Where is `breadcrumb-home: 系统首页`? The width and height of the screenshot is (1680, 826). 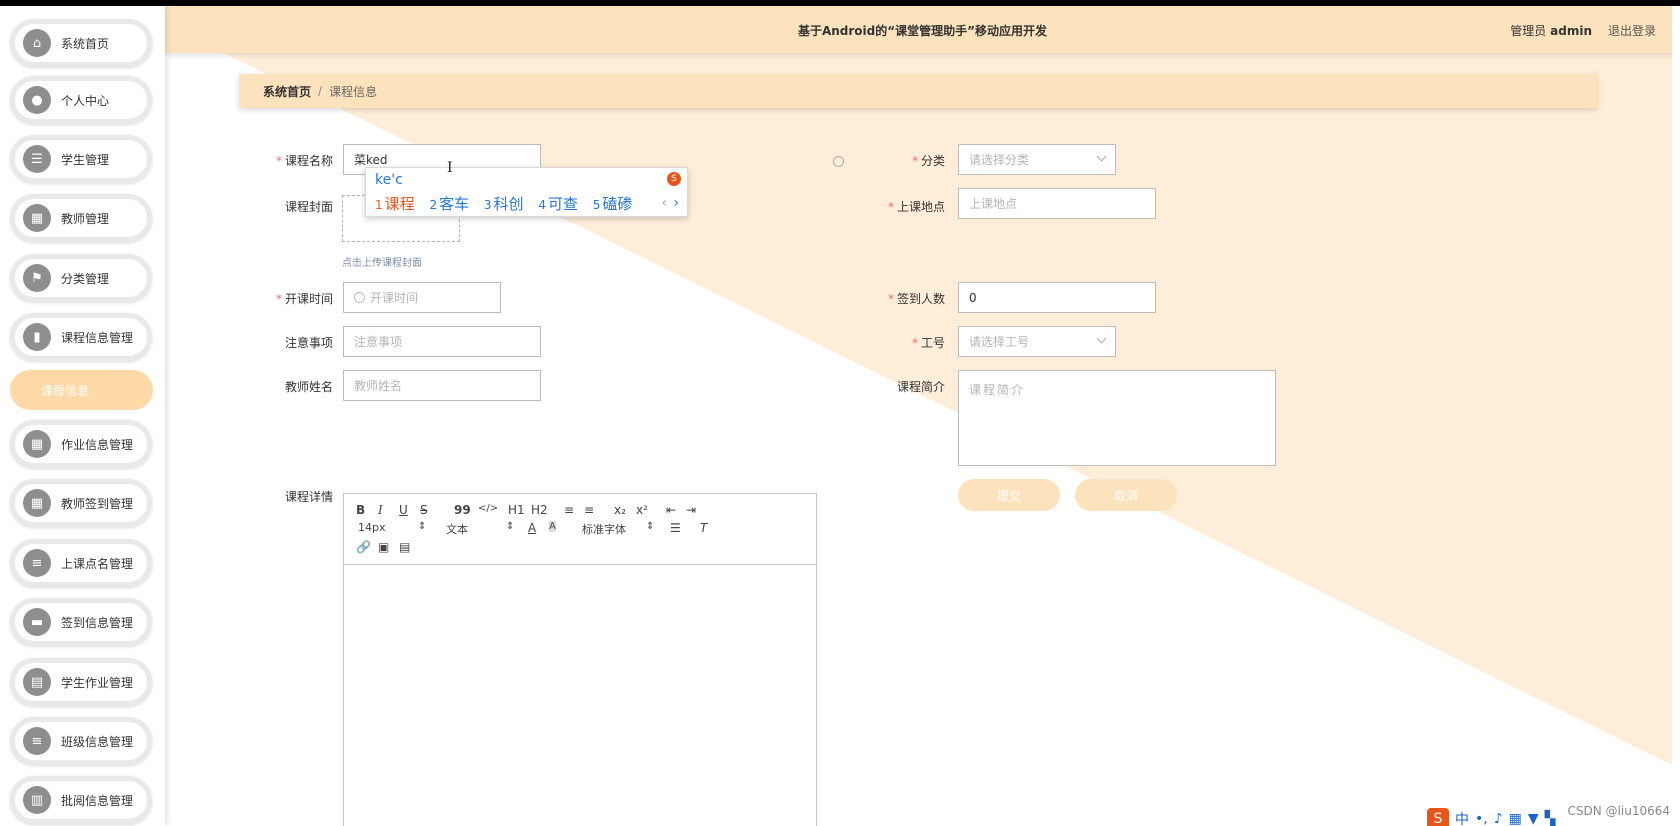 breadcrumb-home: 系统首页 is located at coordinates (287, 91).